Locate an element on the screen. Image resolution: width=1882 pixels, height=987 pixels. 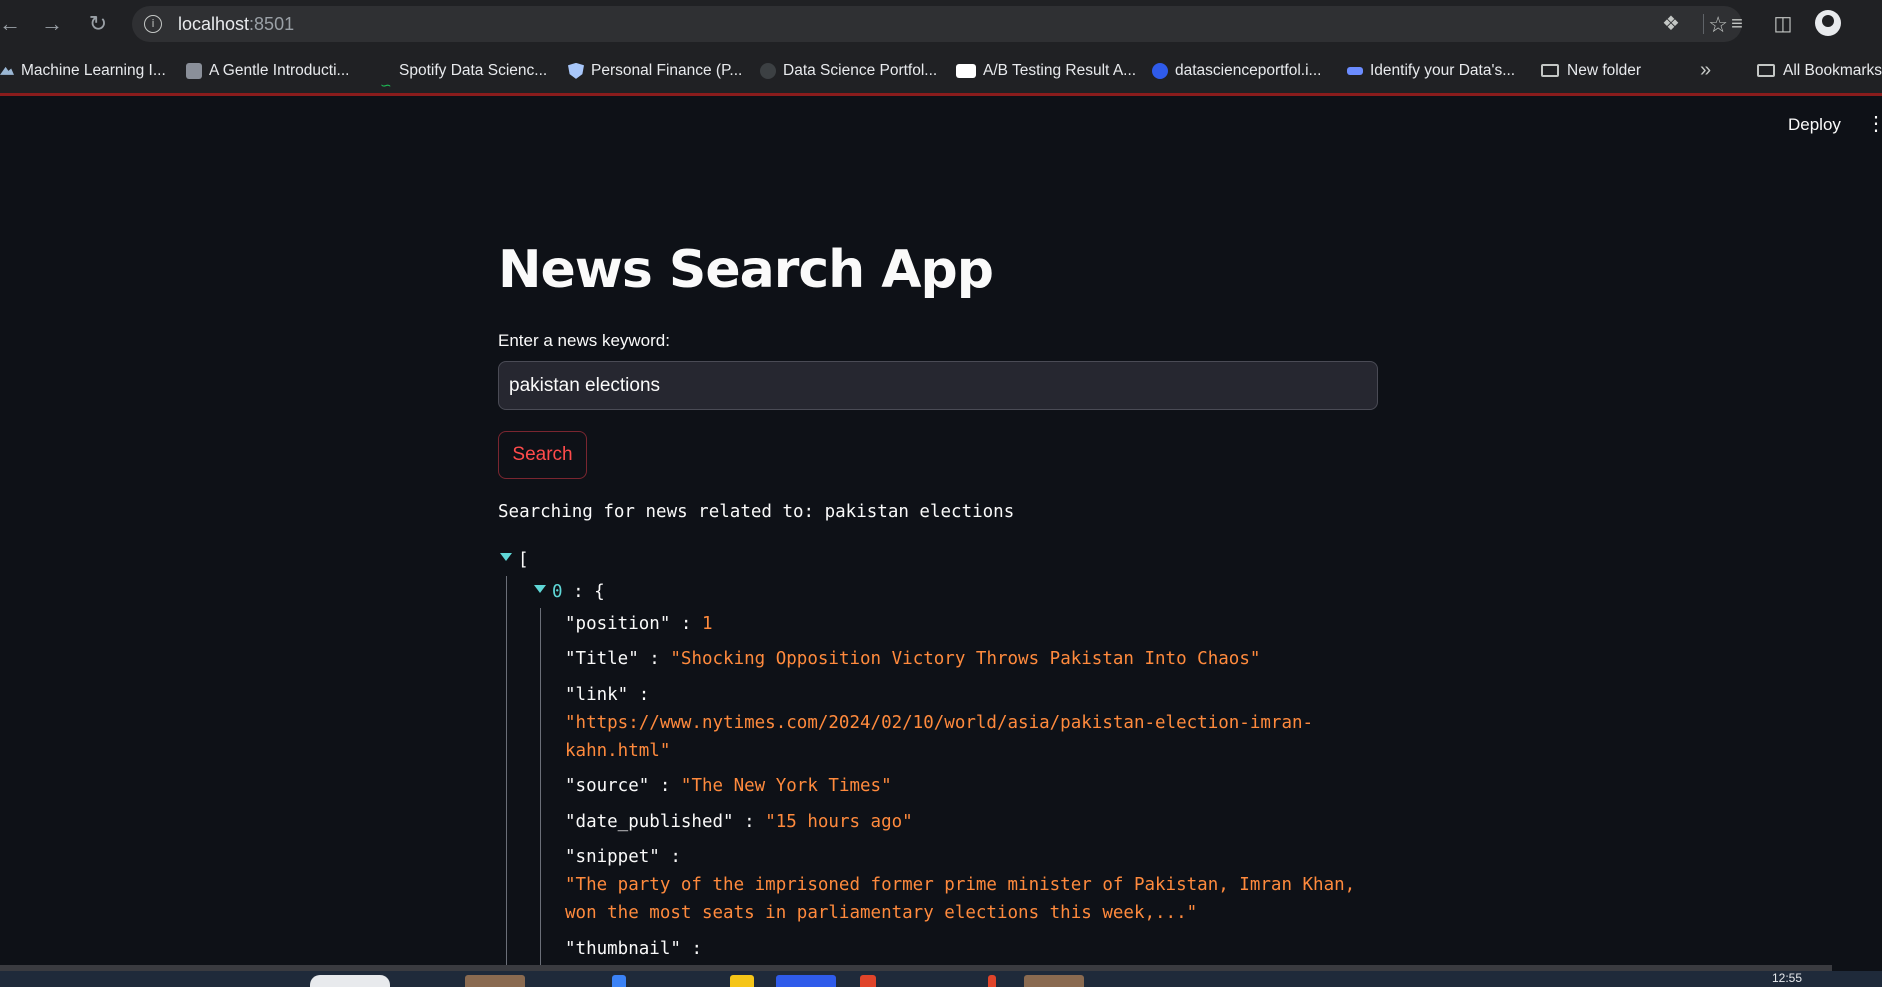
json-field-thumbnail: "thumbnail" : is located at coordinates (633, 949).